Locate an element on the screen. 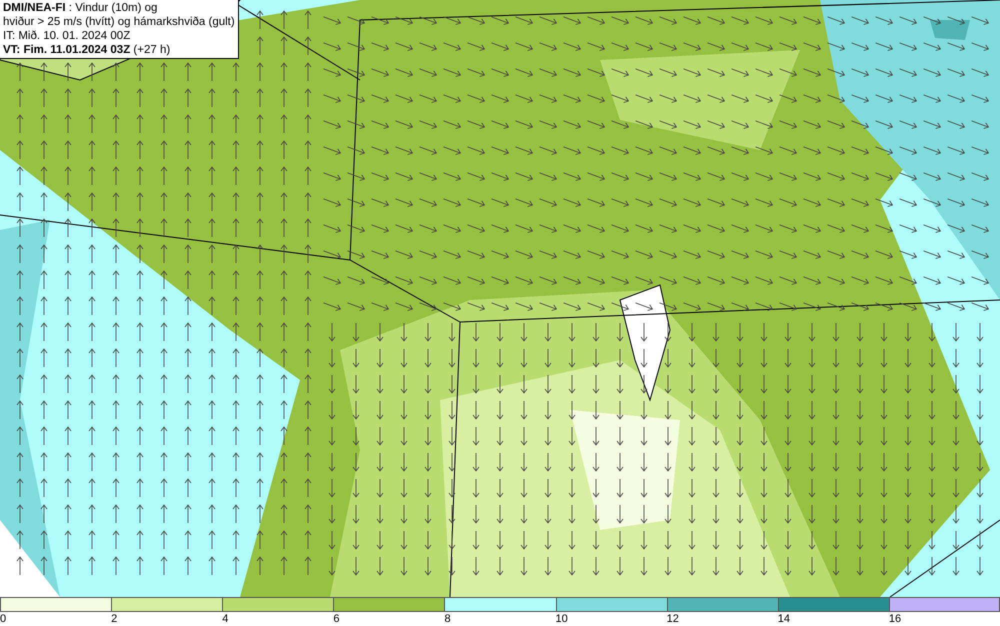  legend-tick-label: 8 is located at coordinates (447, 619).